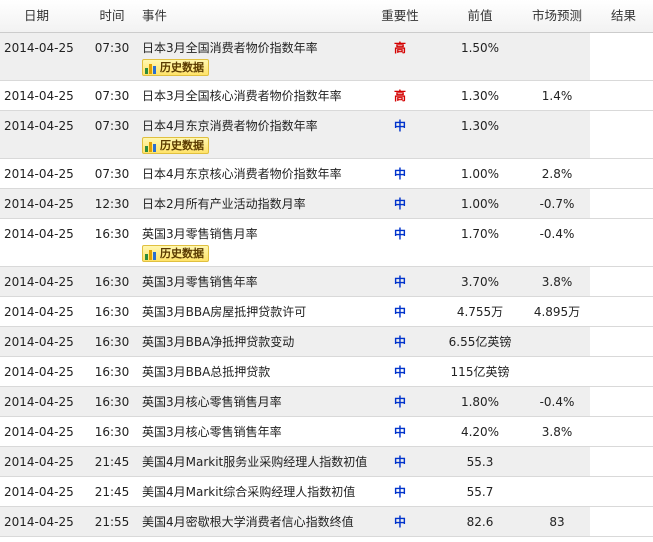 Image resolution: width=653 pixels, height=542 pixels. Describe the element at coordinates (326, 372) in the screenshot. I see `table-row: 2014-04-25 16:30 英国3月BBA总抵押贷款 中 115亿英镑` at that location.